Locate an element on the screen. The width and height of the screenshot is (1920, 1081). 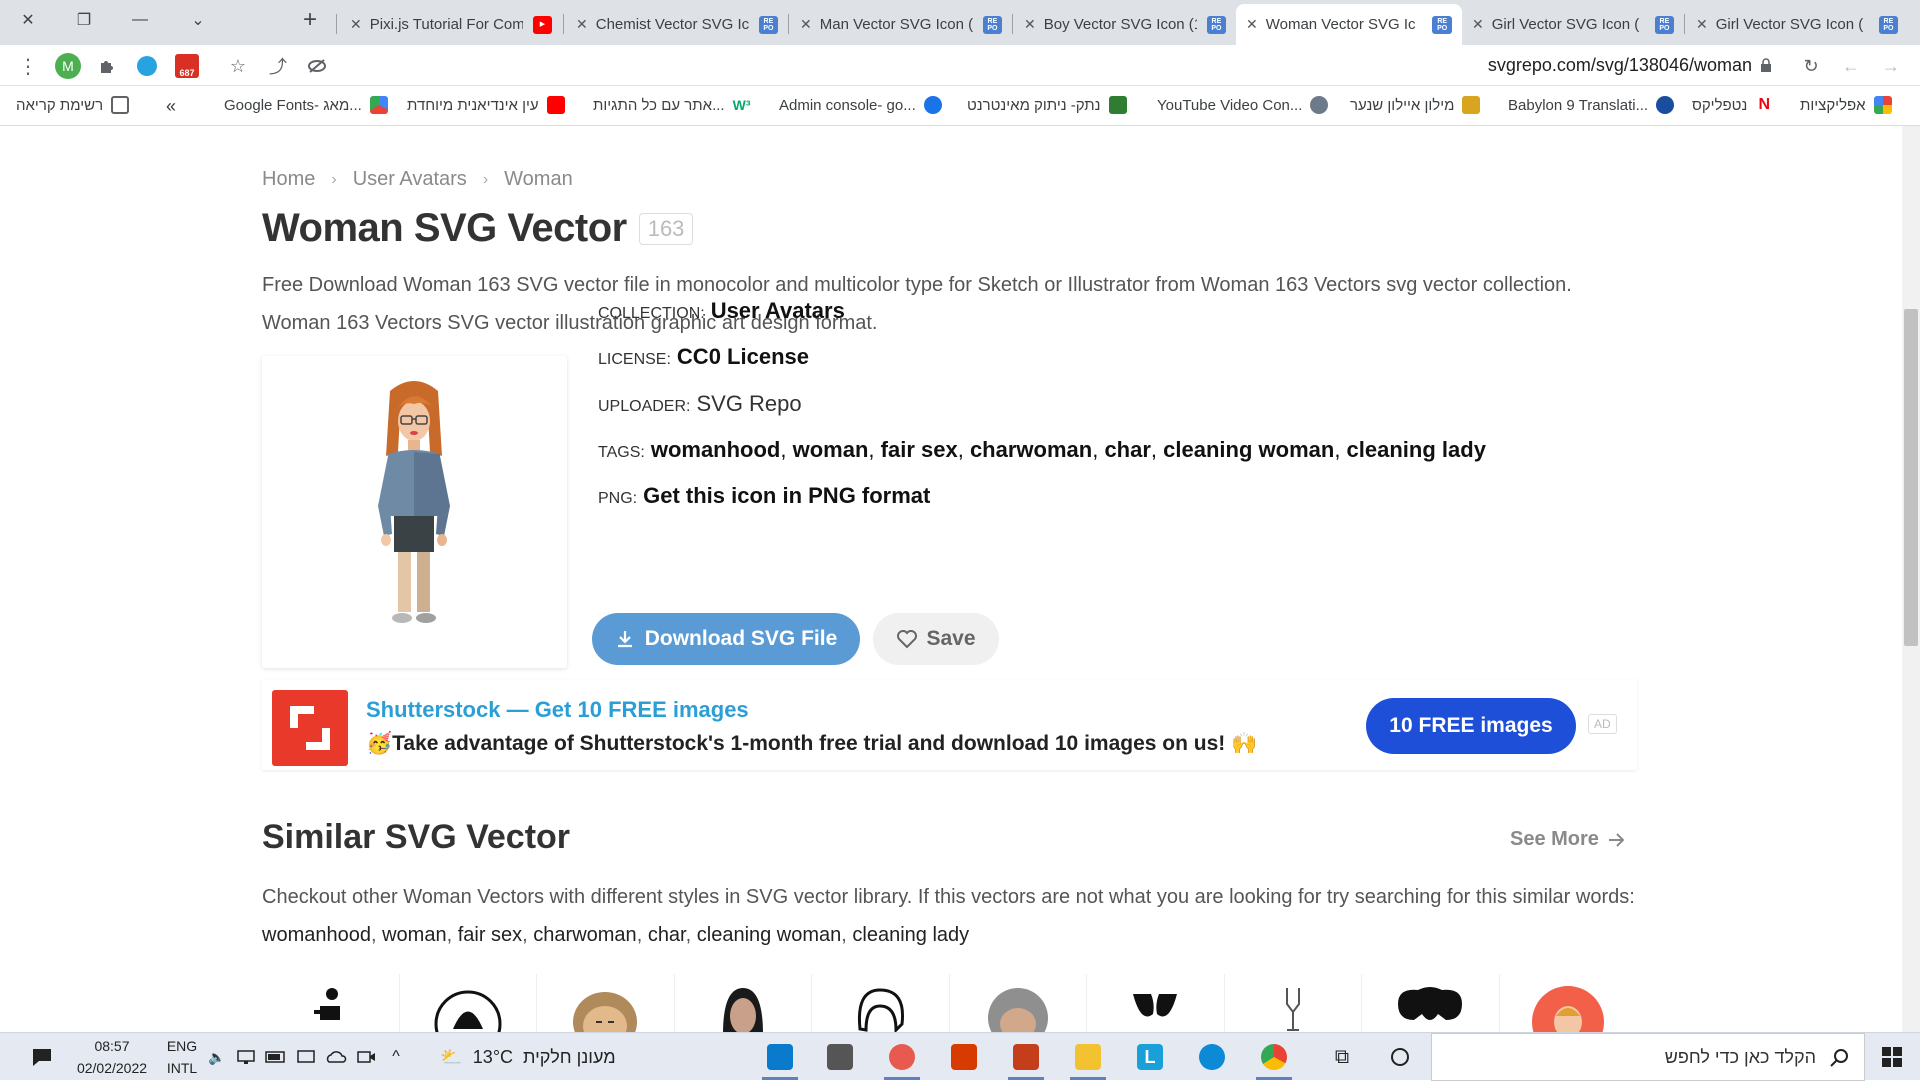
show-hidden-icons-chevron-icon: ^ is located at coordinates (396, 1057).